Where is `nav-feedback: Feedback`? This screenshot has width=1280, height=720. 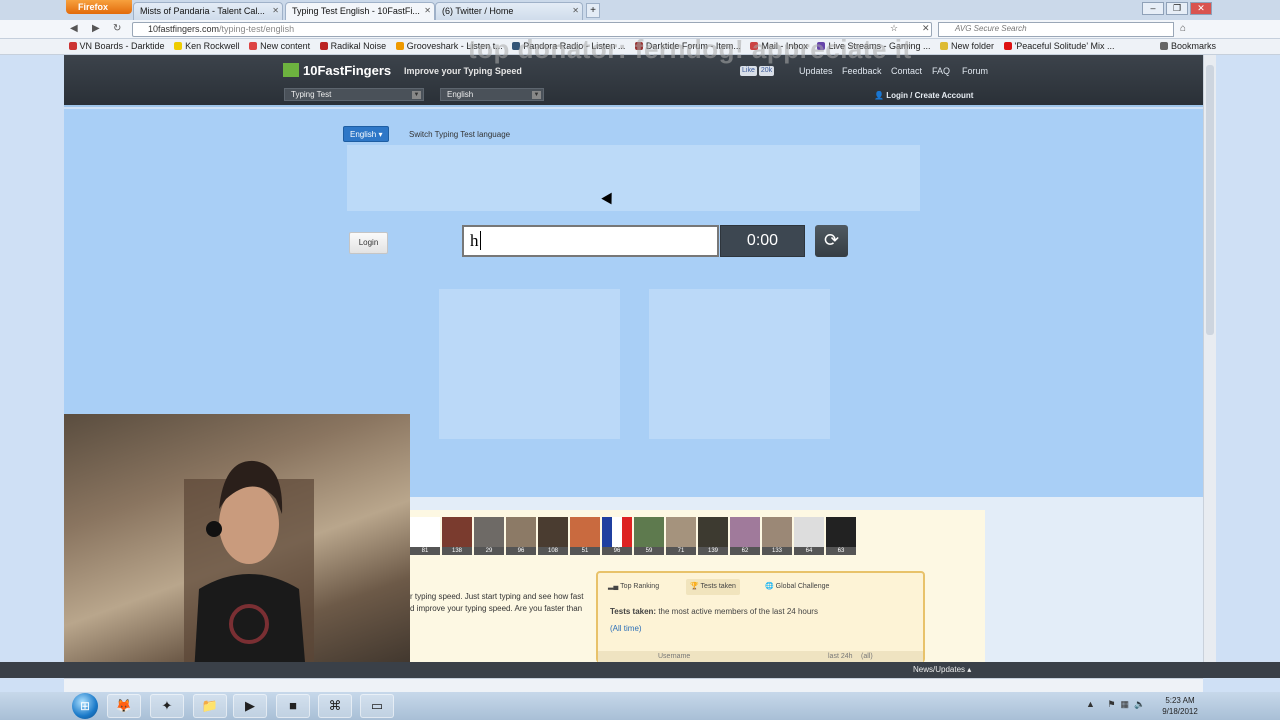
nav-feedback: Feedback is located at coordinates (862, 71).